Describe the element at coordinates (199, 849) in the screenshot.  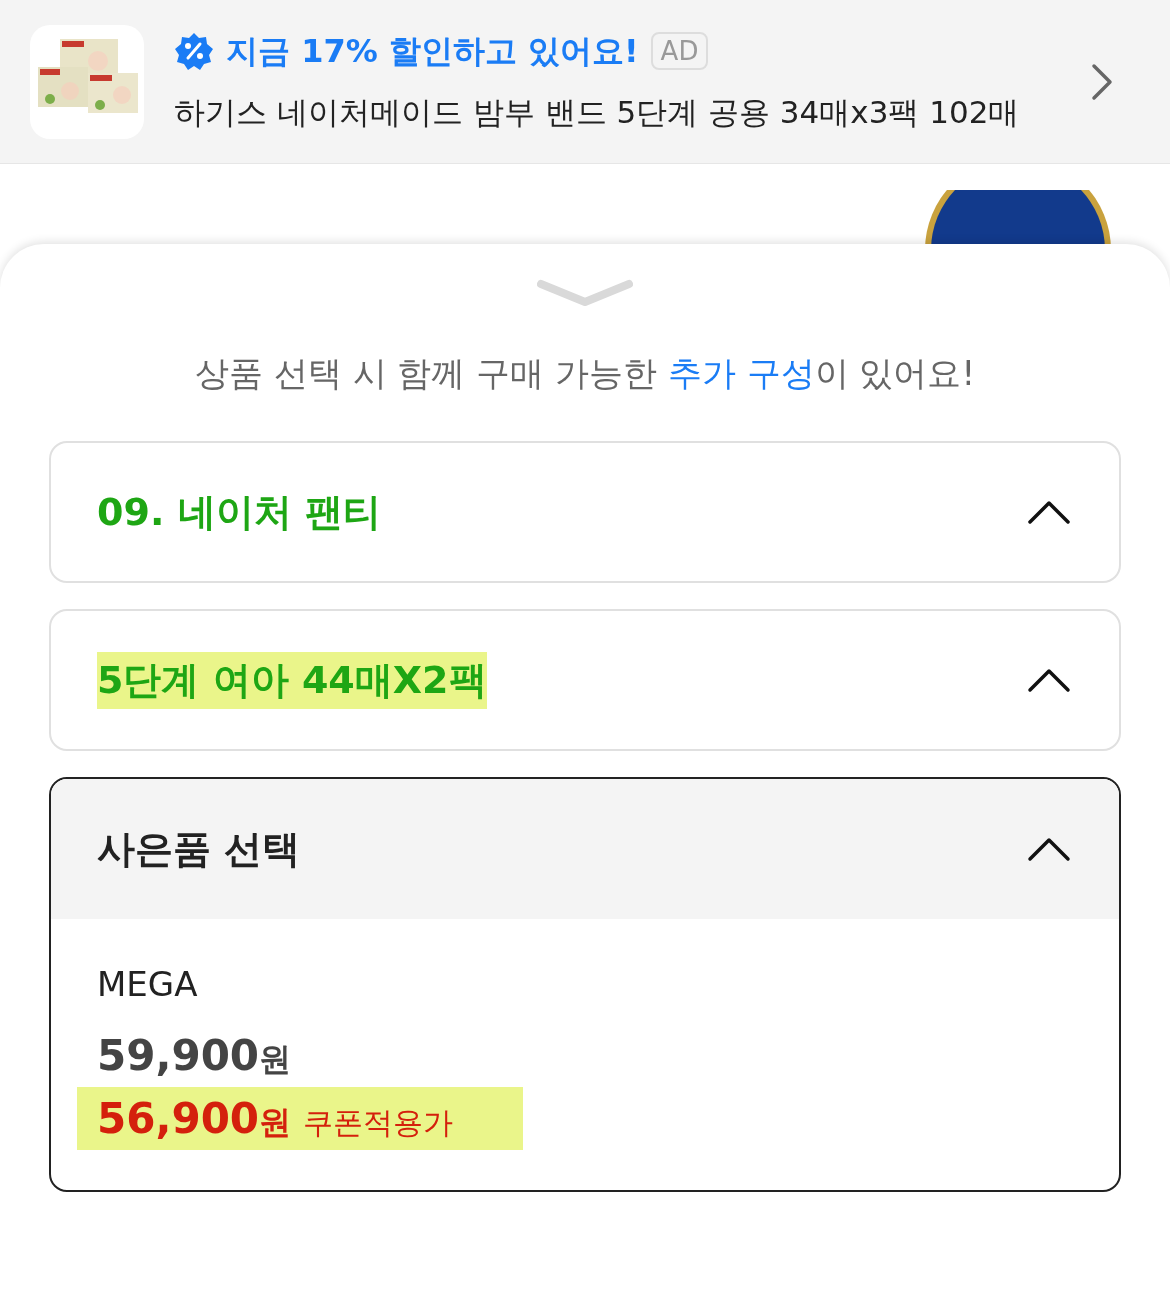
I see `gift-title: 사은품 선택` at that location.